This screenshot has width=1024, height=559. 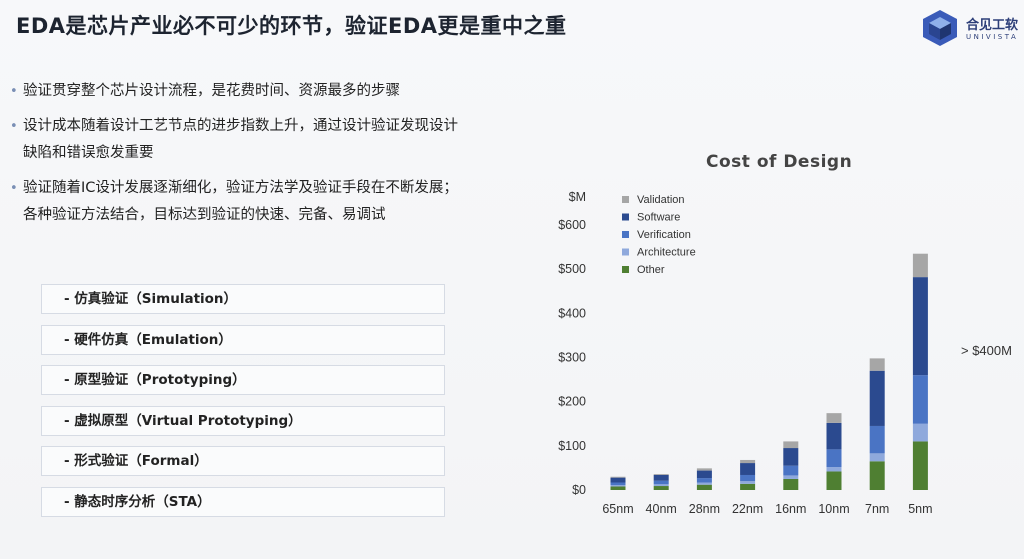 What do you see at coordinates (747, 509) in the screenshot?
I see `x-tick-label: 22nm` at bounding box center [747, 509].